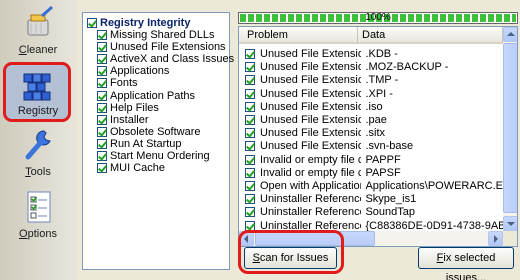 Image resolution: width=520 pixels, height=280 pixels. What do you see at coordinates (434, 225) in the screenshot?
I see `result-data: {C88386DE-0D91-4738-9ABD-A99` at bounding box center [434, 225].